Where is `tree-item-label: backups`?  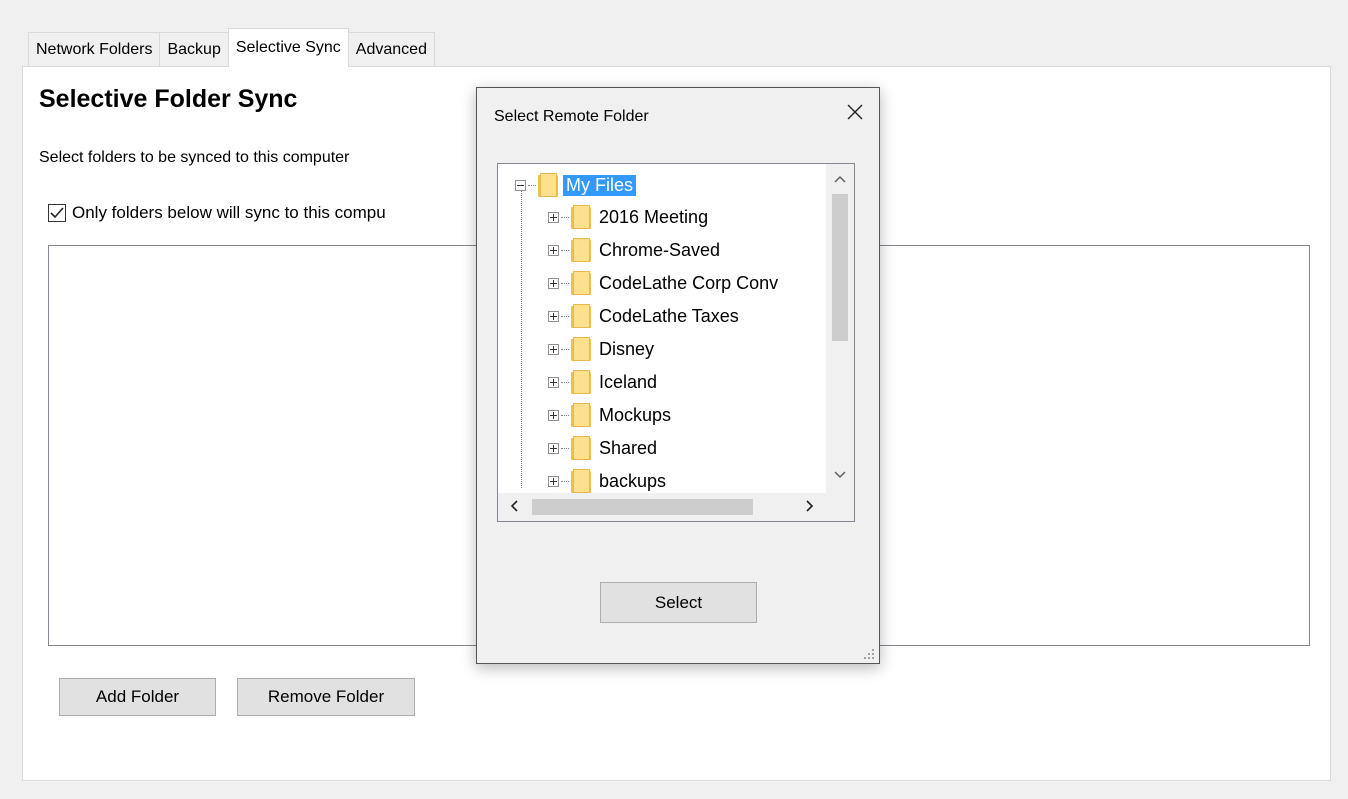
tree-item-label: backups is located at coordinates (633, 480).